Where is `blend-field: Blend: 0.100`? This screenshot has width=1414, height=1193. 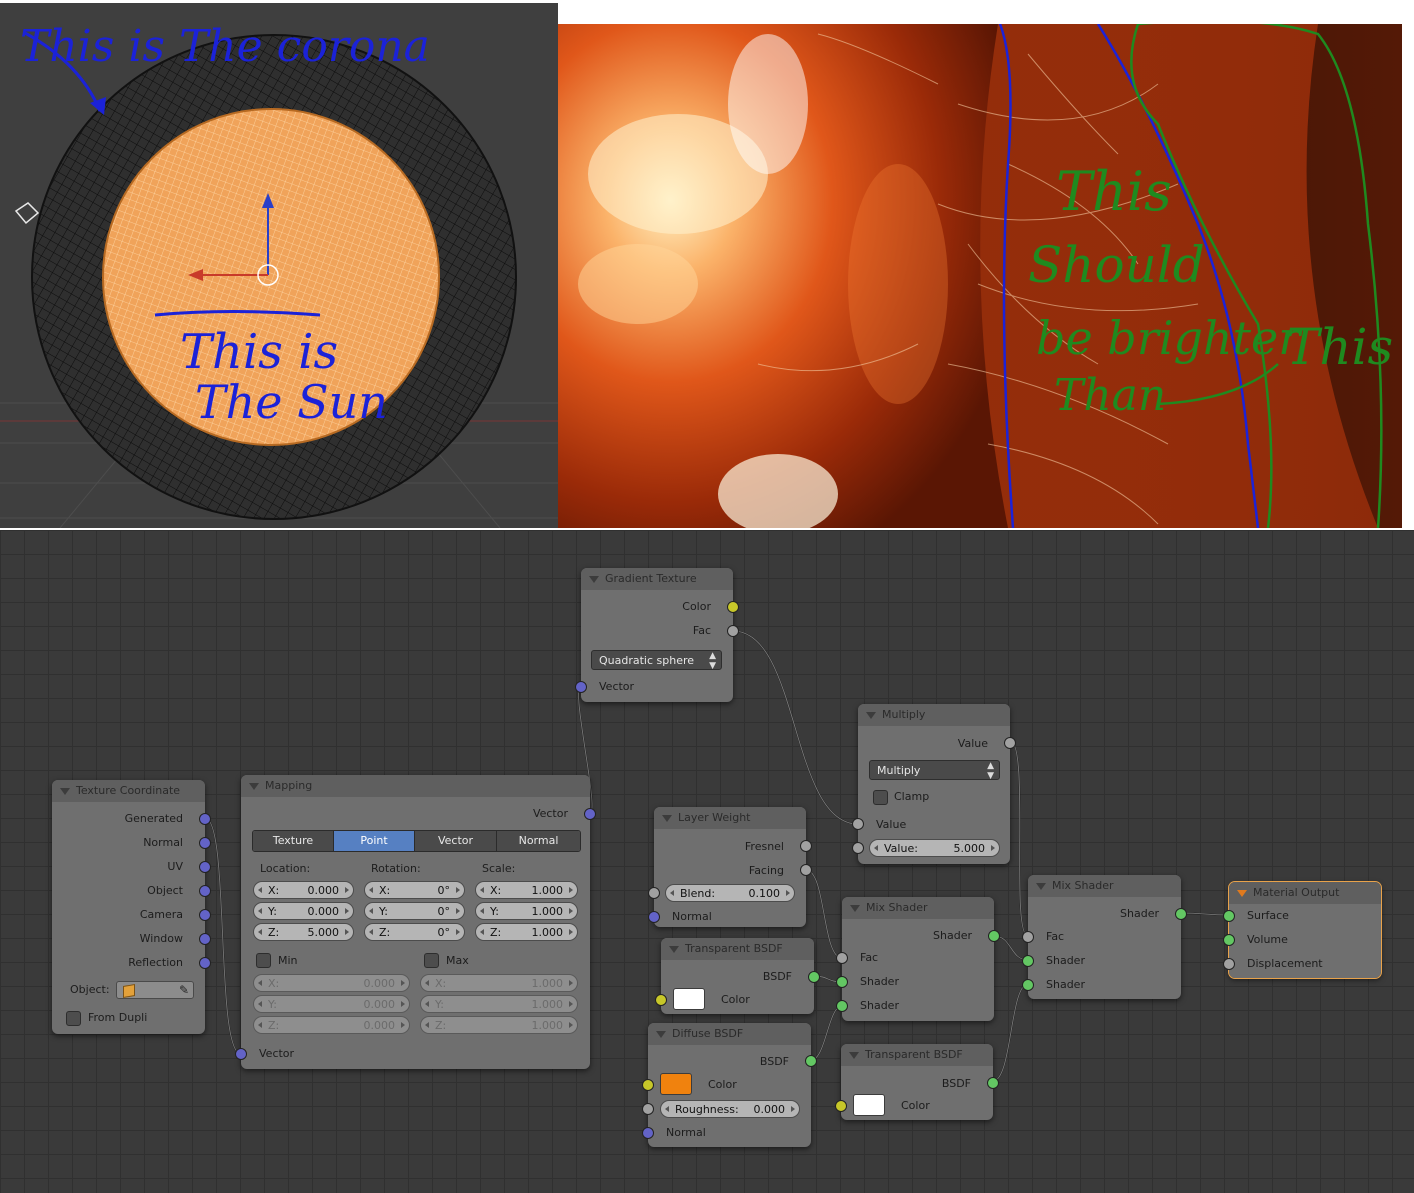 blend-field: Blend: 0.100 is located at coordinates (730, 893).